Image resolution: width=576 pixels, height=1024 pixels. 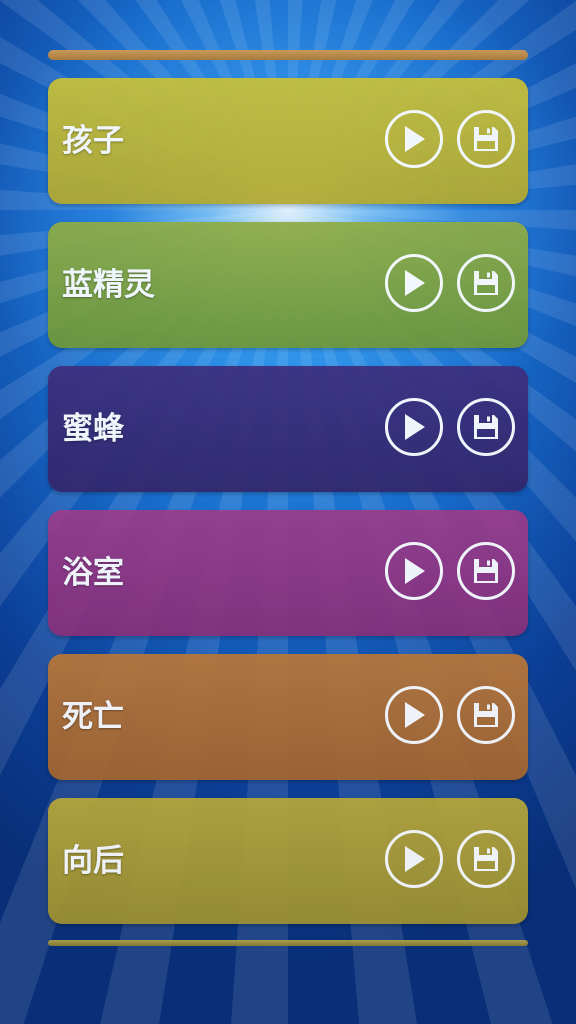 What do you see at coordinates (93, 717) in the screenshot?
I see `sound-label: 死亡` at bounding box center [93, 717].